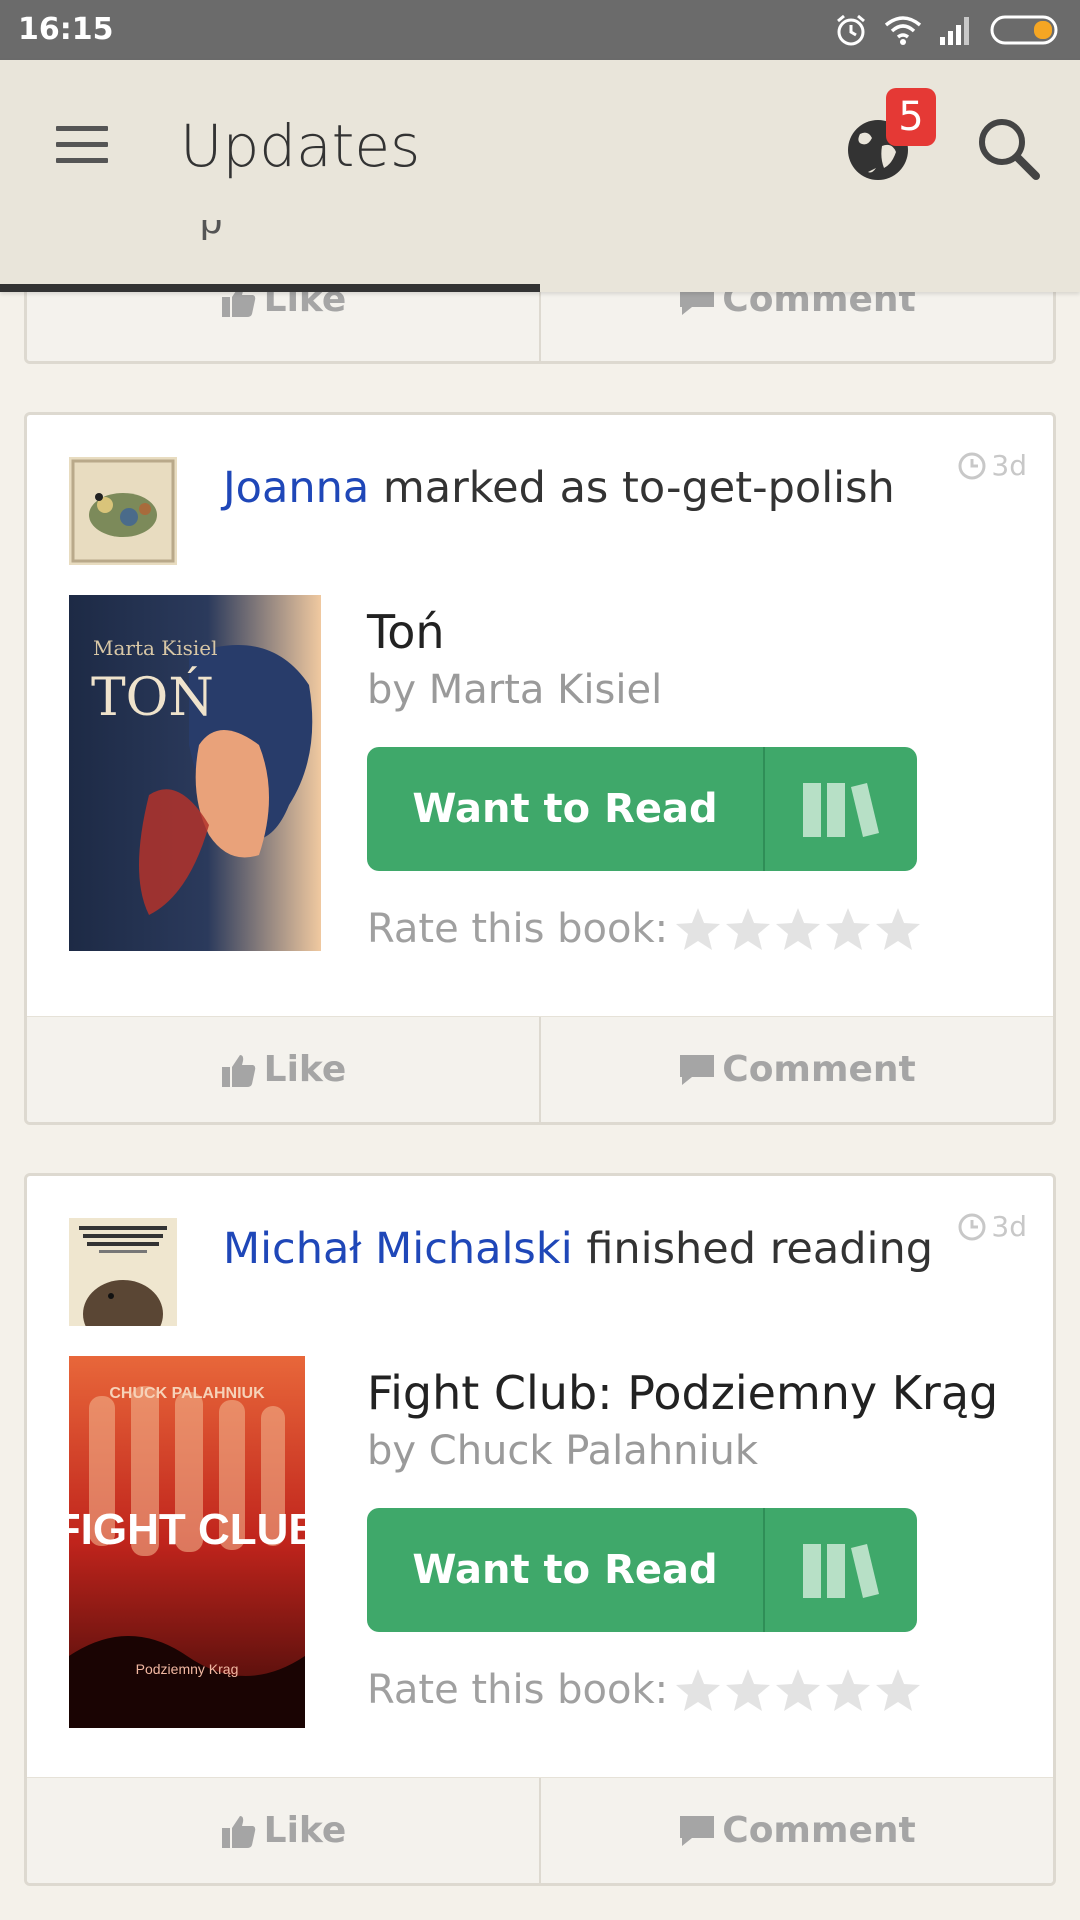 The height and width of the screenshot is (1920, 1080). I want to click on book-title: Fight Club: Podziemny Krąg, so click(682, 1393).